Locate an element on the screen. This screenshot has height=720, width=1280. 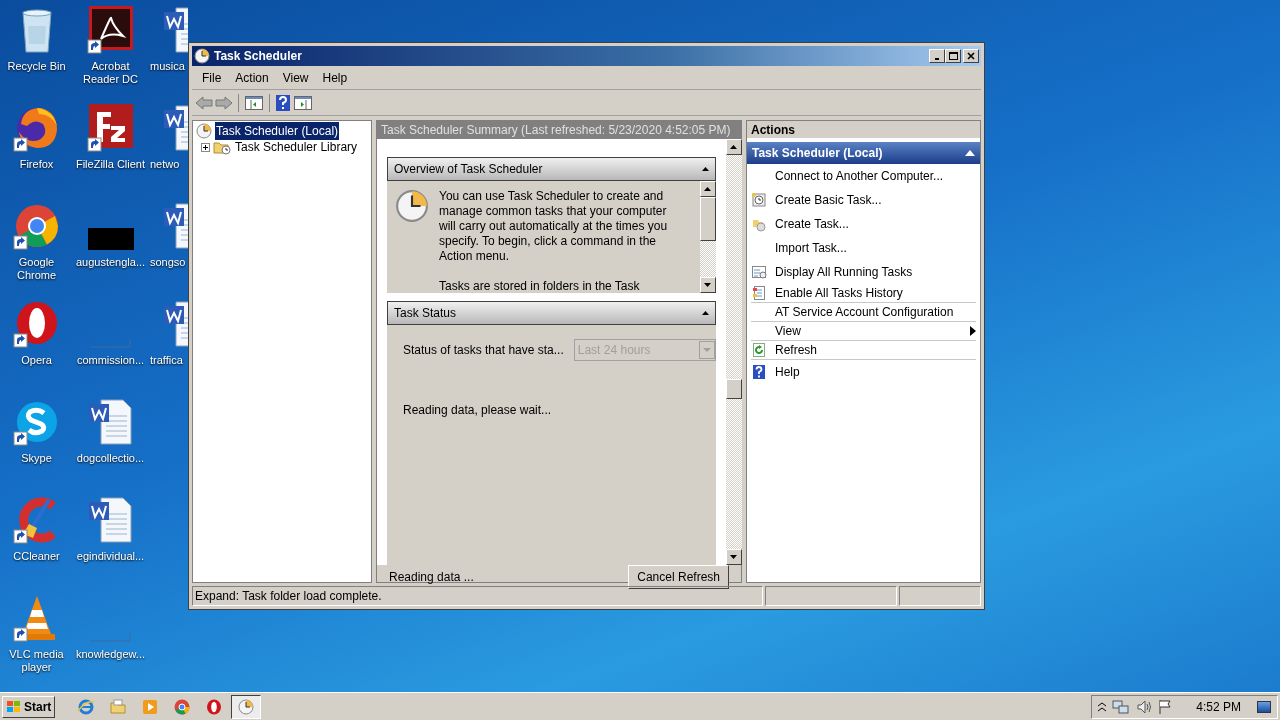
maximize-icon is located at coordinates (953, 56).